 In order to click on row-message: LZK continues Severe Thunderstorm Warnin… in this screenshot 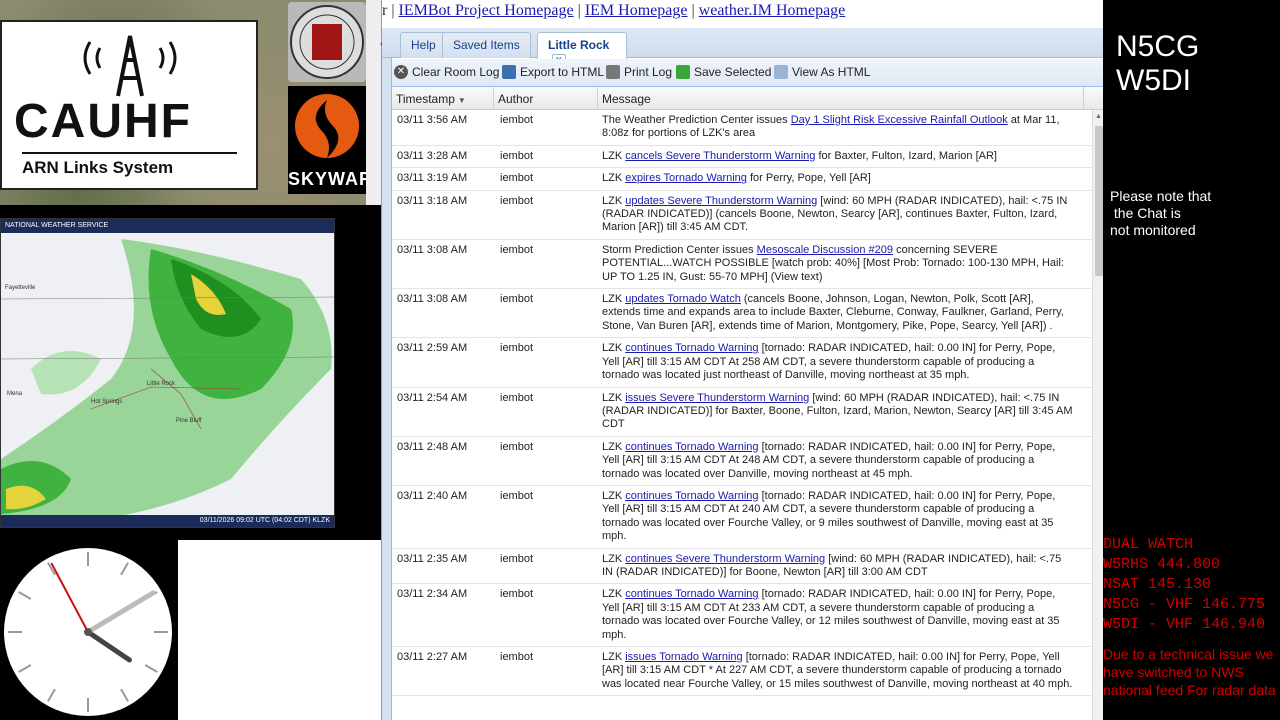, I will do `click(832, 565)`.